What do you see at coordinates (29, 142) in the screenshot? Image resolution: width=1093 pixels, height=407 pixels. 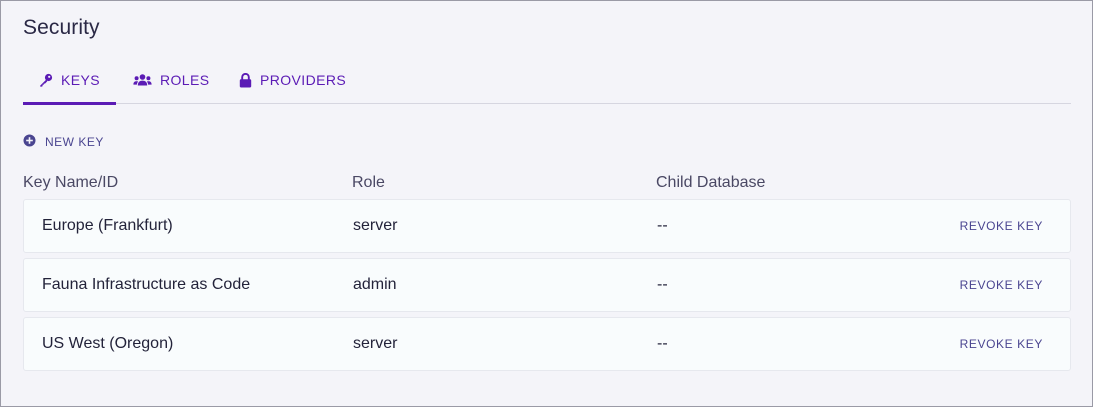 I see `plus-circle-icon` at bounding box center [29, 142].